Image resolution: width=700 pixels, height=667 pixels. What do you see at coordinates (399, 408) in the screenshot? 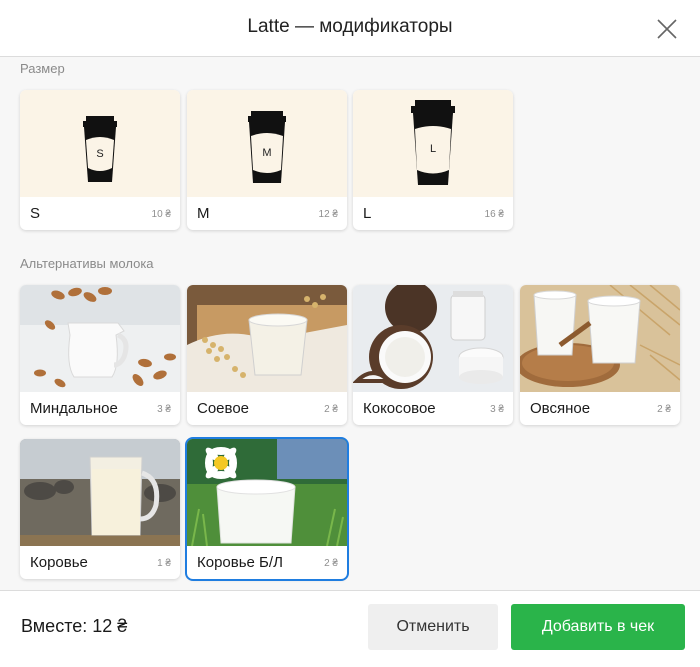
I see `milk-name: Кокосовое` at bounding box center [399, 408].